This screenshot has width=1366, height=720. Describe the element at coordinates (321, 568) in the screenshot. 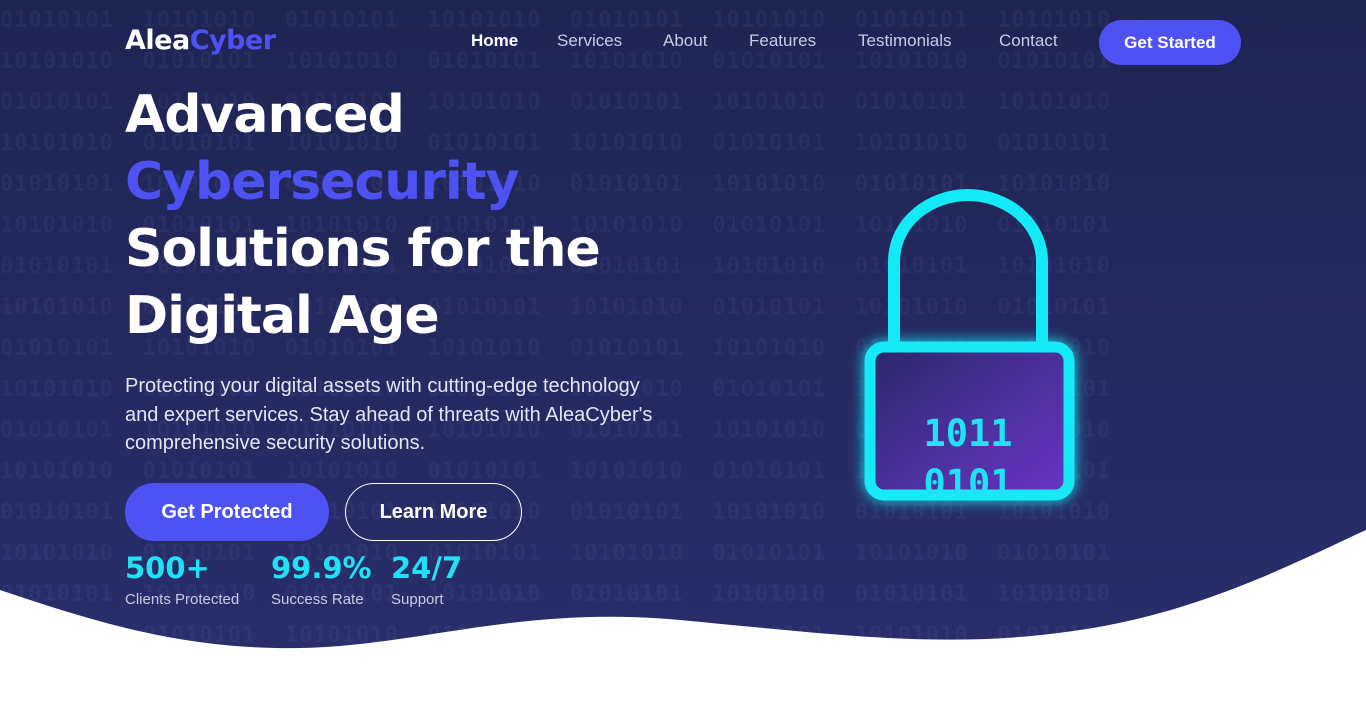

I see `stat-value: 99.9%` at that location.